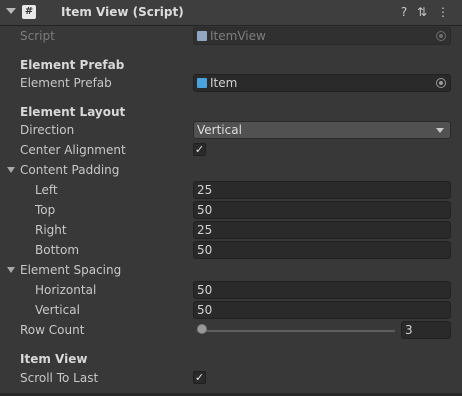  Describe the element at coordinates (322, 130) in the screenshot. I see `direction-dropdown: Vertical` at that location.